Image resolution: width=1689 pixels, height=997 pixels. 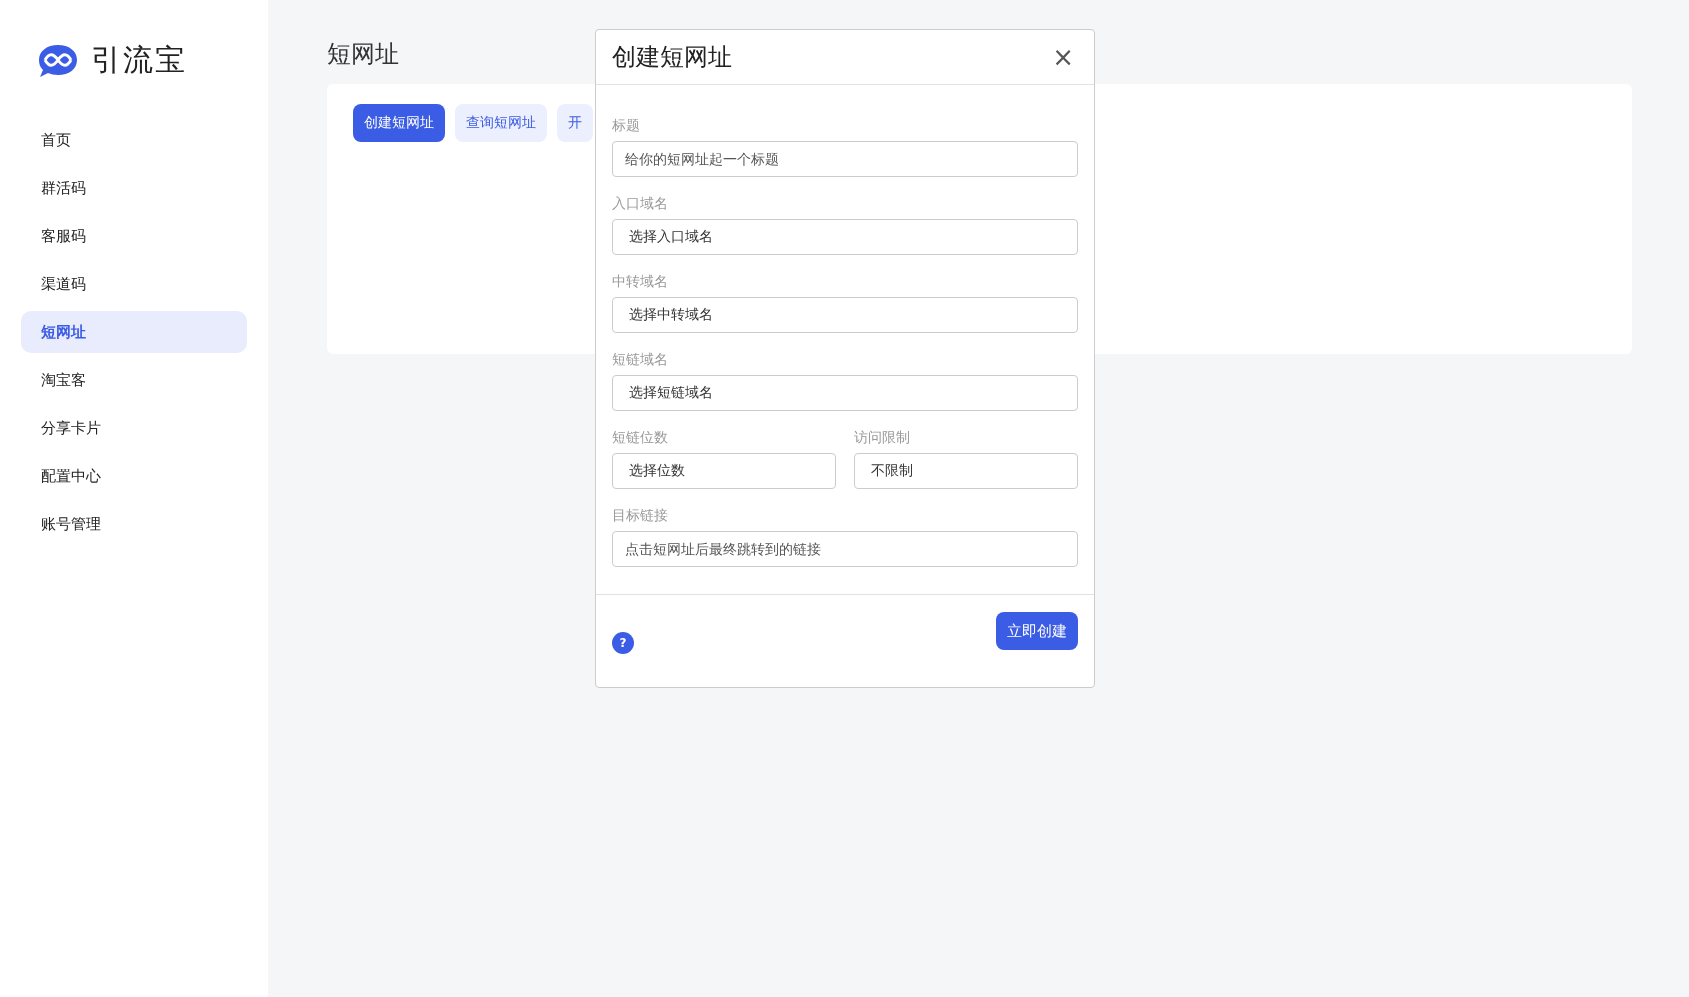 What do you see at coordinates (640, 360) in the screenshot?
I see `field-label: 短链域名` at bounding box center [640, 360].